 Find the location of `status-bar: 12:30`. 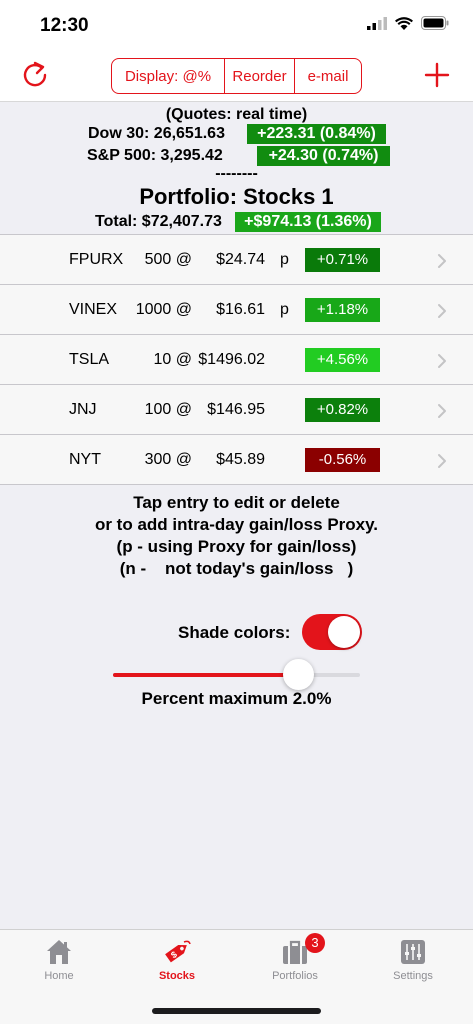

status-bar: 12:30 is located at coordinates (236, 26).